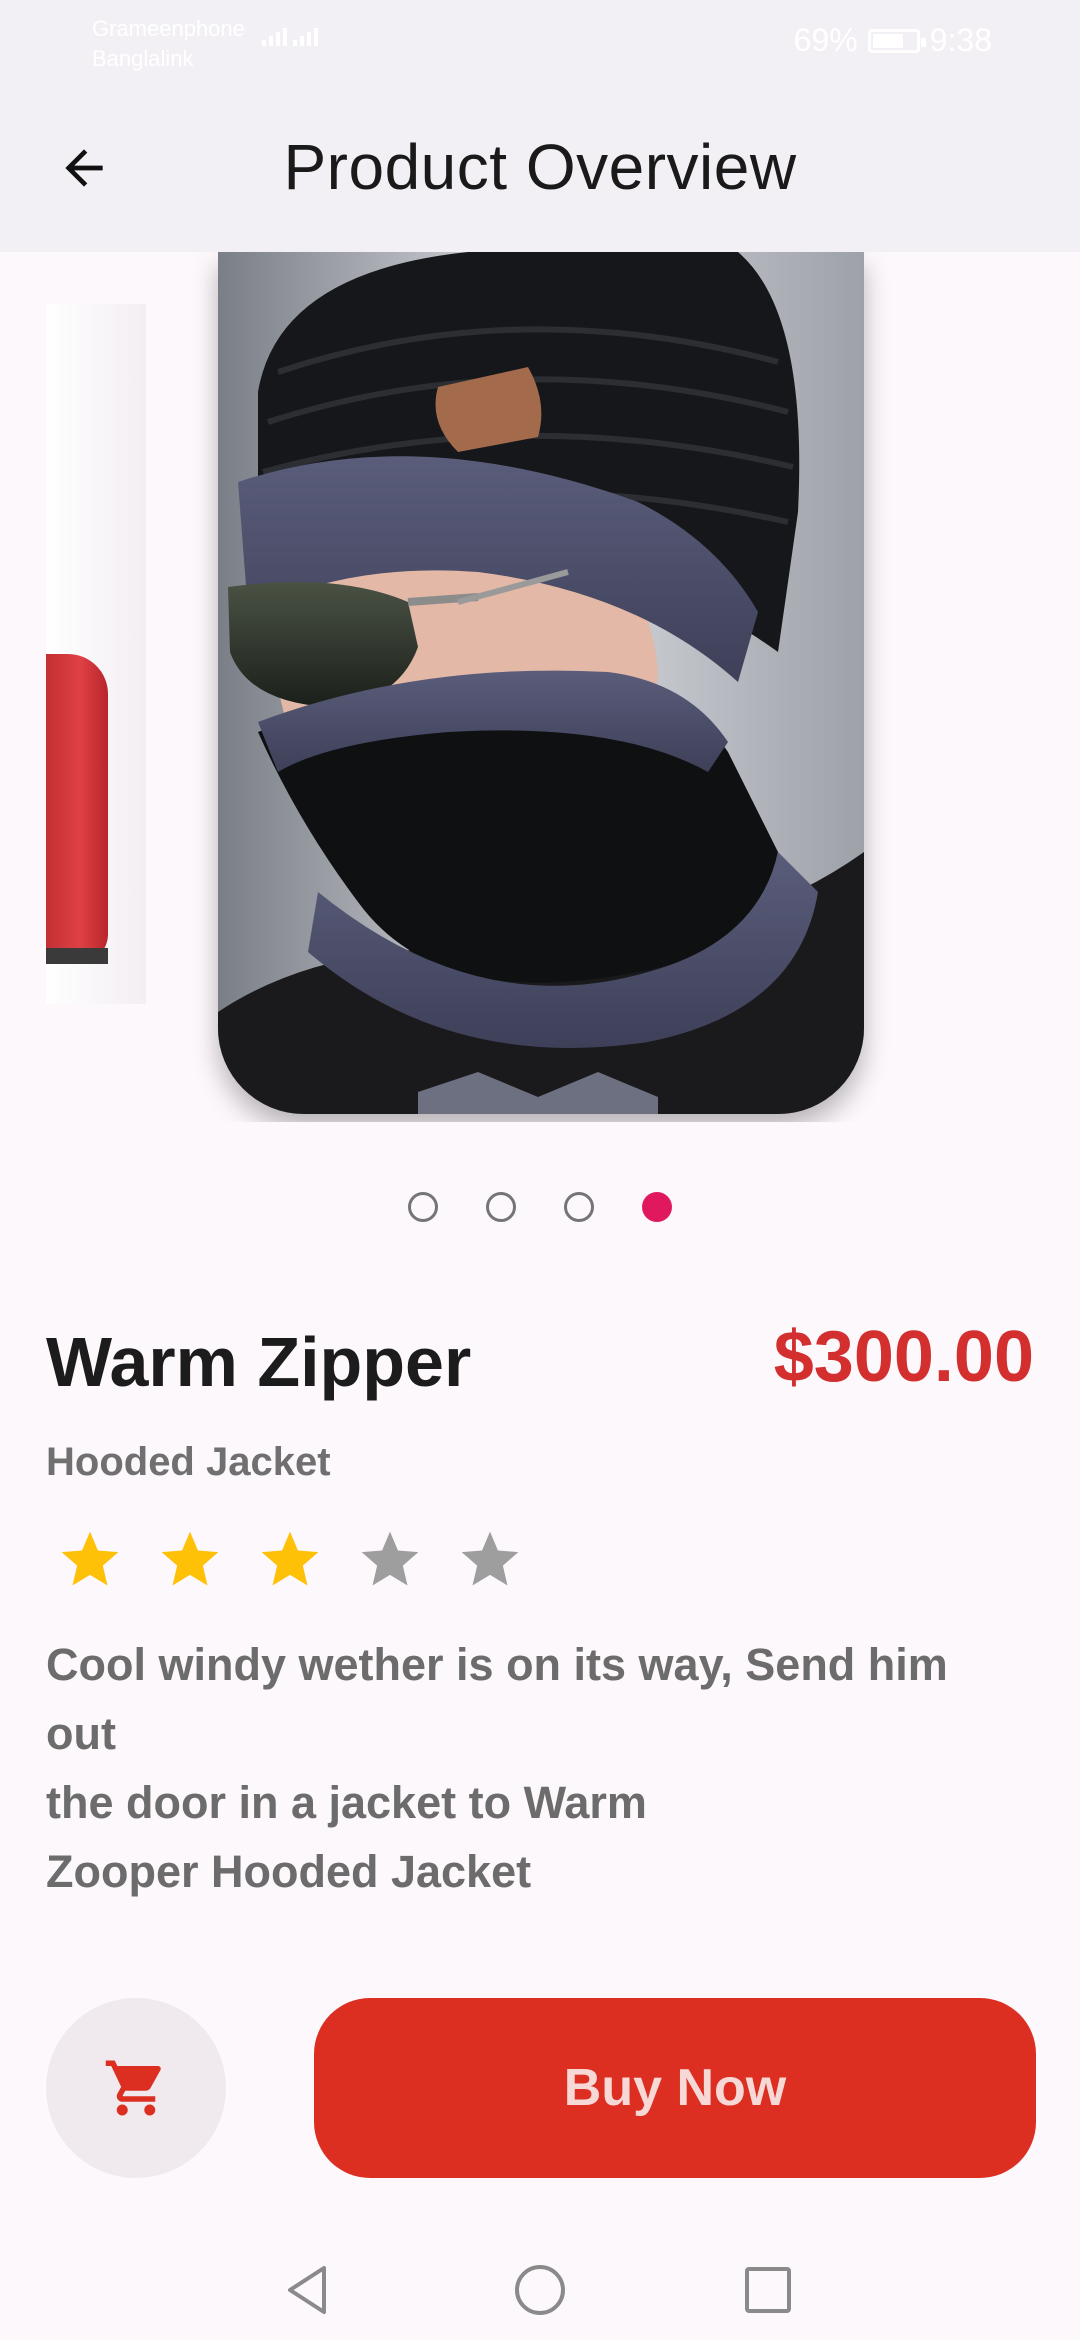 The width and height of the screenshot is (1080, 2340). Describe the element at coordinates (540, 42) in the screenshot. I see `status-bar: Grameenphone Banglalink 69% 9:38` at that location.